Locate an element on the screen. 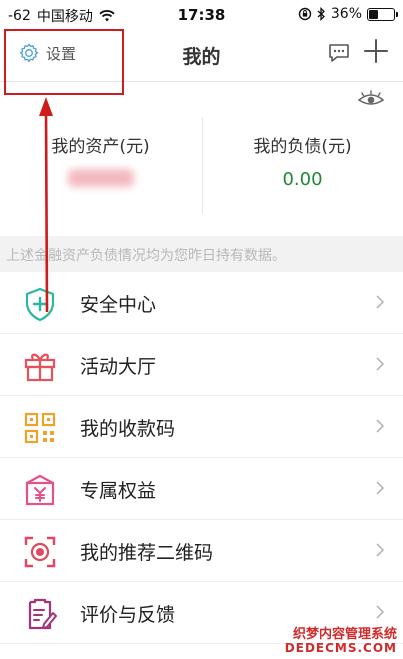 The width and height of the screenshot is (403, 659). battery-percent: 36% is located at coordinates (346, 14).